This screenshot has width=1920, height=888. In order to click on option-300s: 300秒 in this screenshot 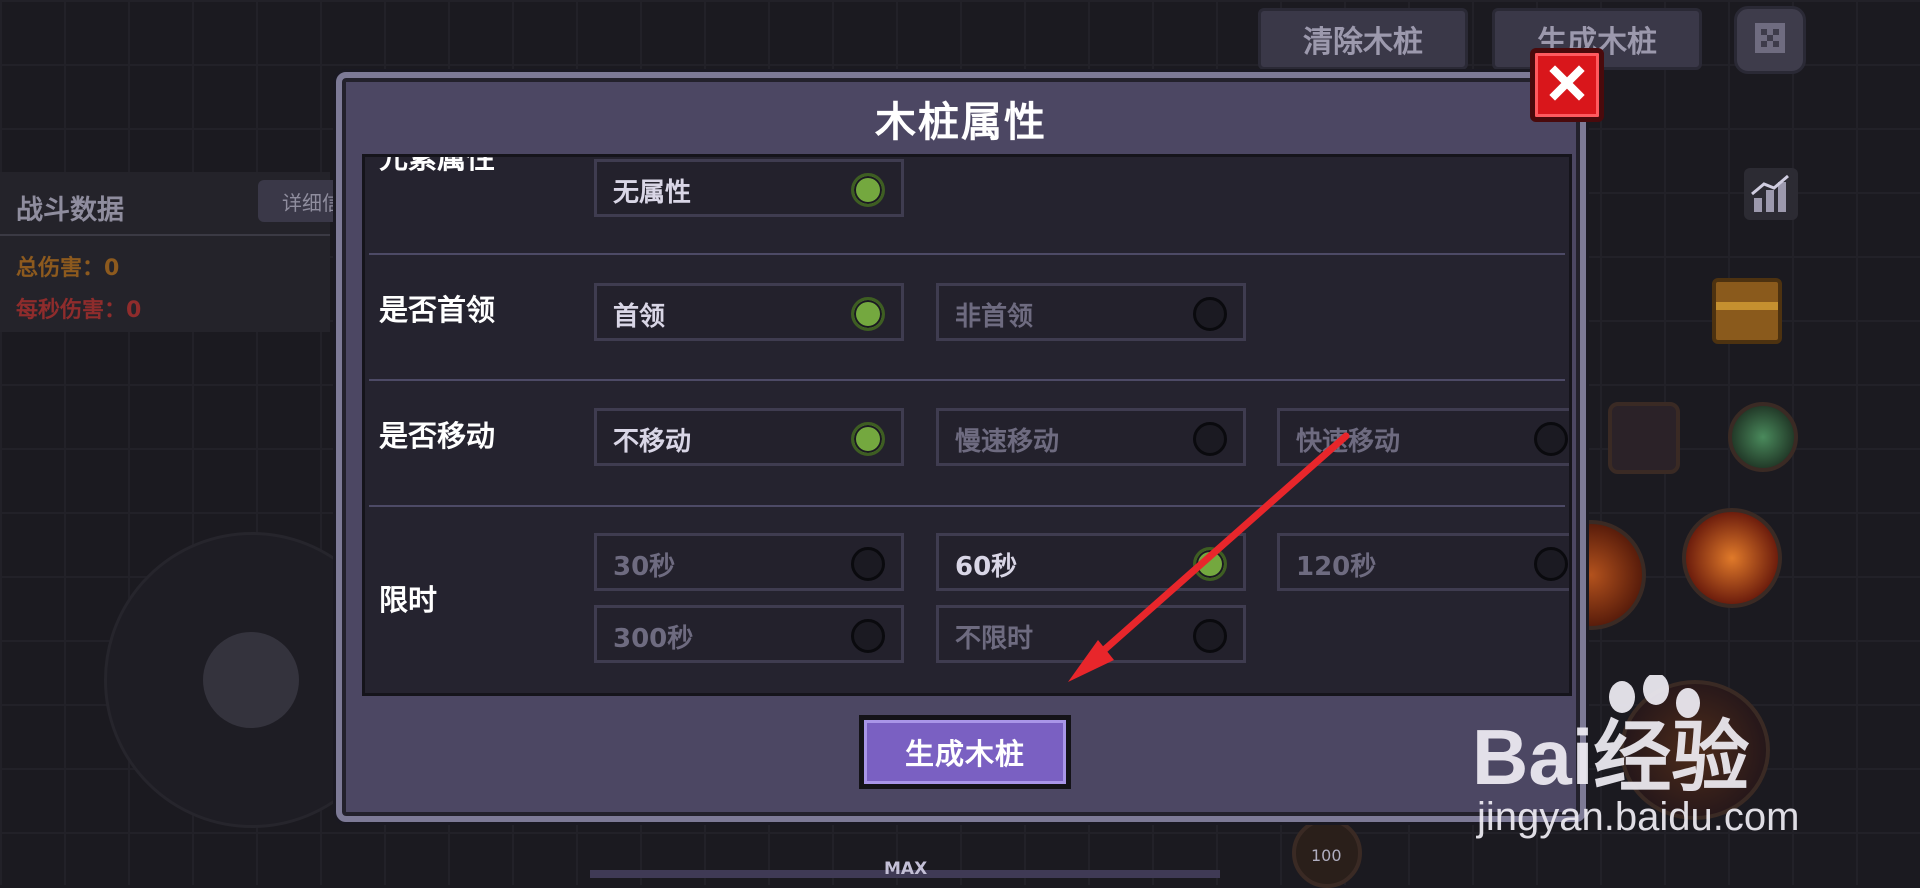, I will do `click(749, 634)`.